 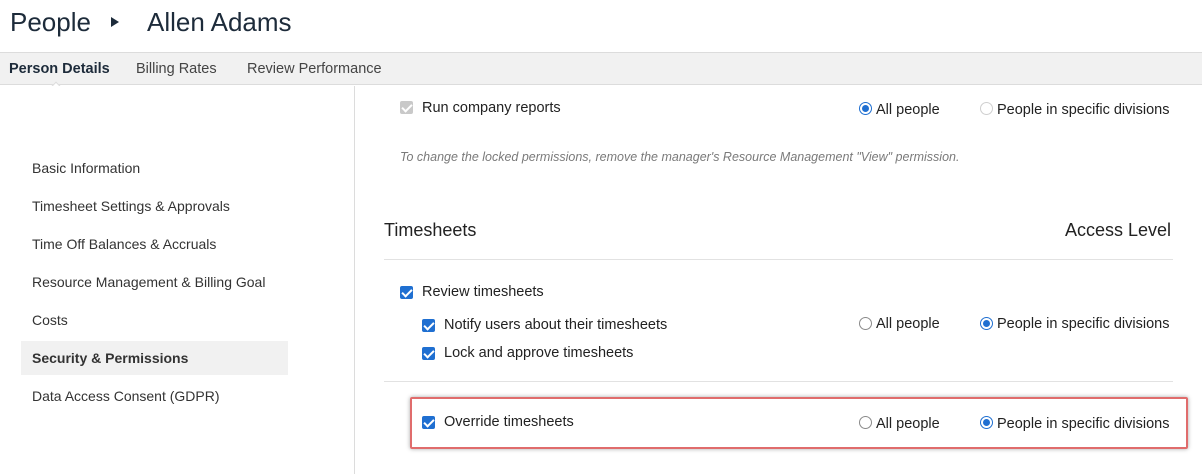 What do you see at coordinates (154, 168) in the screenshot?
I see `sidebar-item-basic-information: Basic Information` at bounding box center [154, 168].